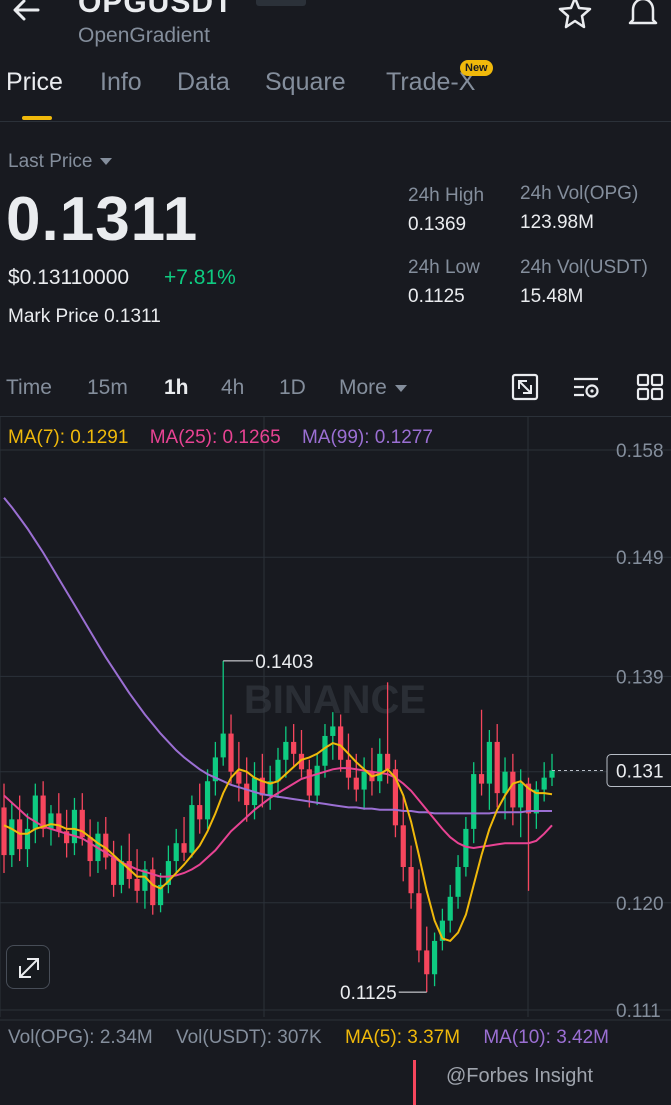 The height and width of the screenshot is (1105, 671). What do you see at coordinates (444, 267) in the screenshot?
I see `low-label: 24h Low` at bounding box center [444, 267].